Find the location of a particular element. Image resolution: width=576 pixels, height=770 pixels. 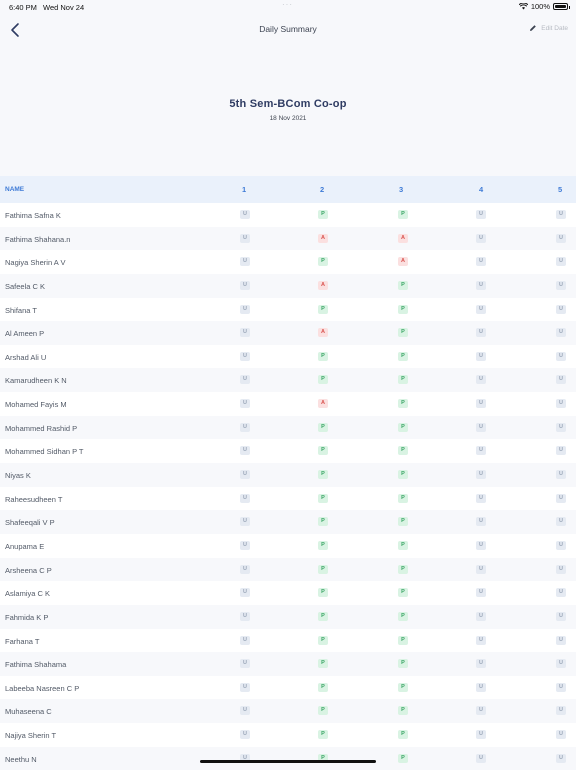

table-row: Arshad Ali U U P P U U is located at coordinates (288, 357).